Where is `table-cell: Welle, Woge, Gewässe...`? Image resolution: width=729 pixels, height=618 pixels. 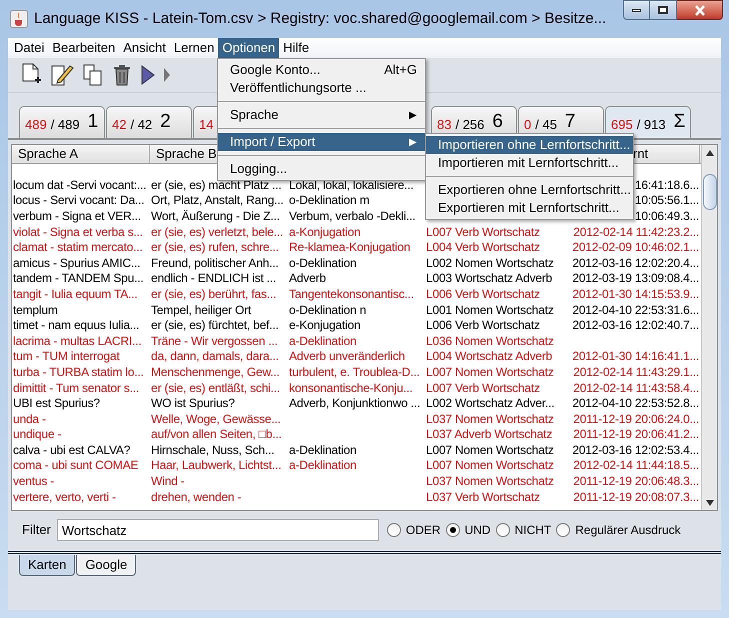 table-cell: Welle, Woge, Gewässe... is located at coordinates (216, 419).